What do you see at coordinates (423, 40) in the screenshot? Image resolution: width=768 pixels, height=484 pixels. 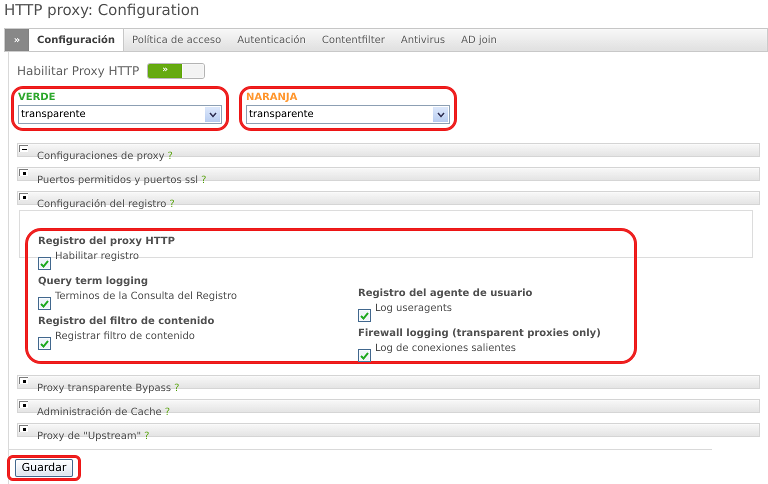 I see `tab: Antivirus` at bounding box center [423, 40].